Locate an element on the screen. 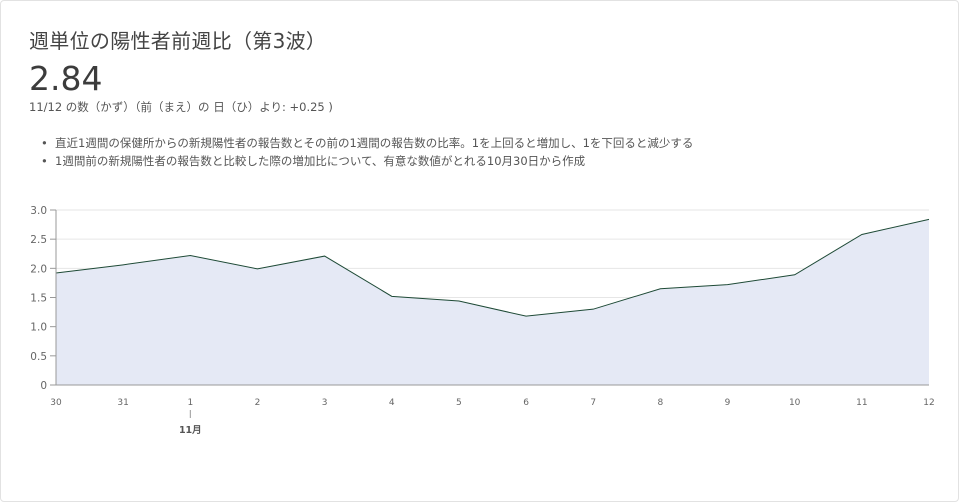 The height and width of the screenshot is (502, 959). card-title: 週単位の陽性者前週比（第3波） is located at coordinates (178, 41).